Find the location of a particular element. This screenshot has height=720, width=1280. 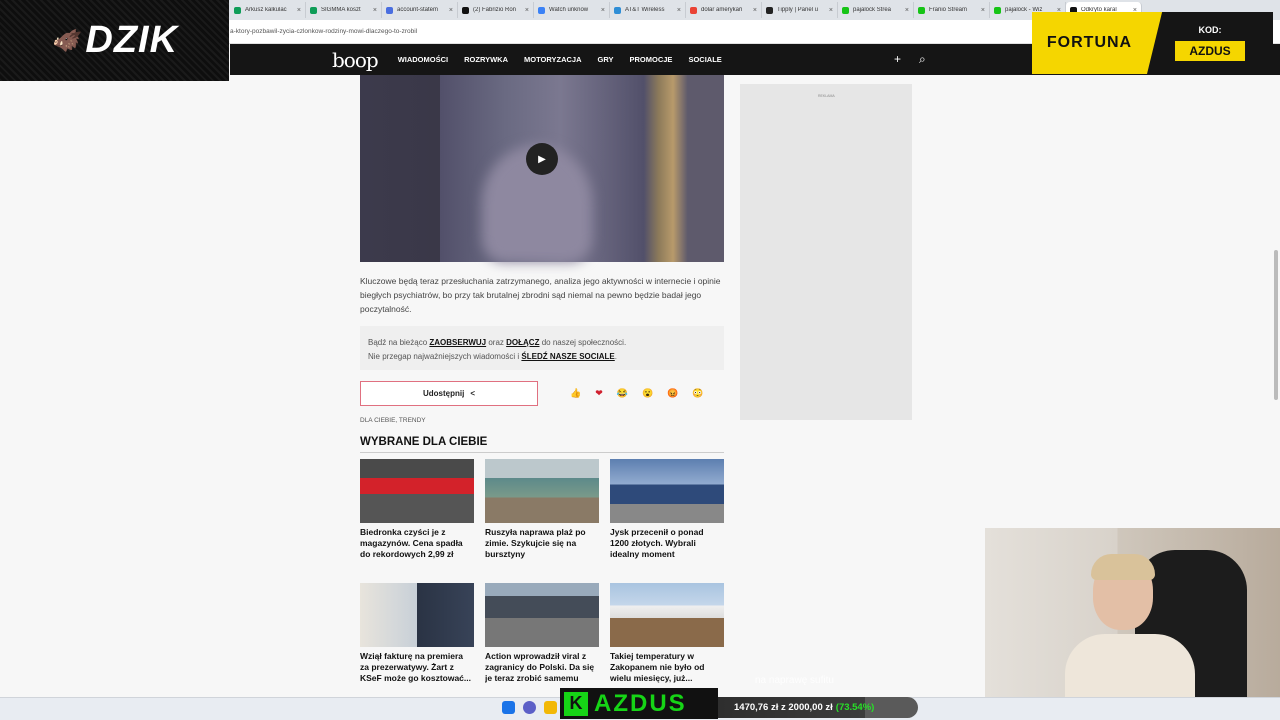

tab-label: Tipply | Panel u is located at coordinates (798, 10).